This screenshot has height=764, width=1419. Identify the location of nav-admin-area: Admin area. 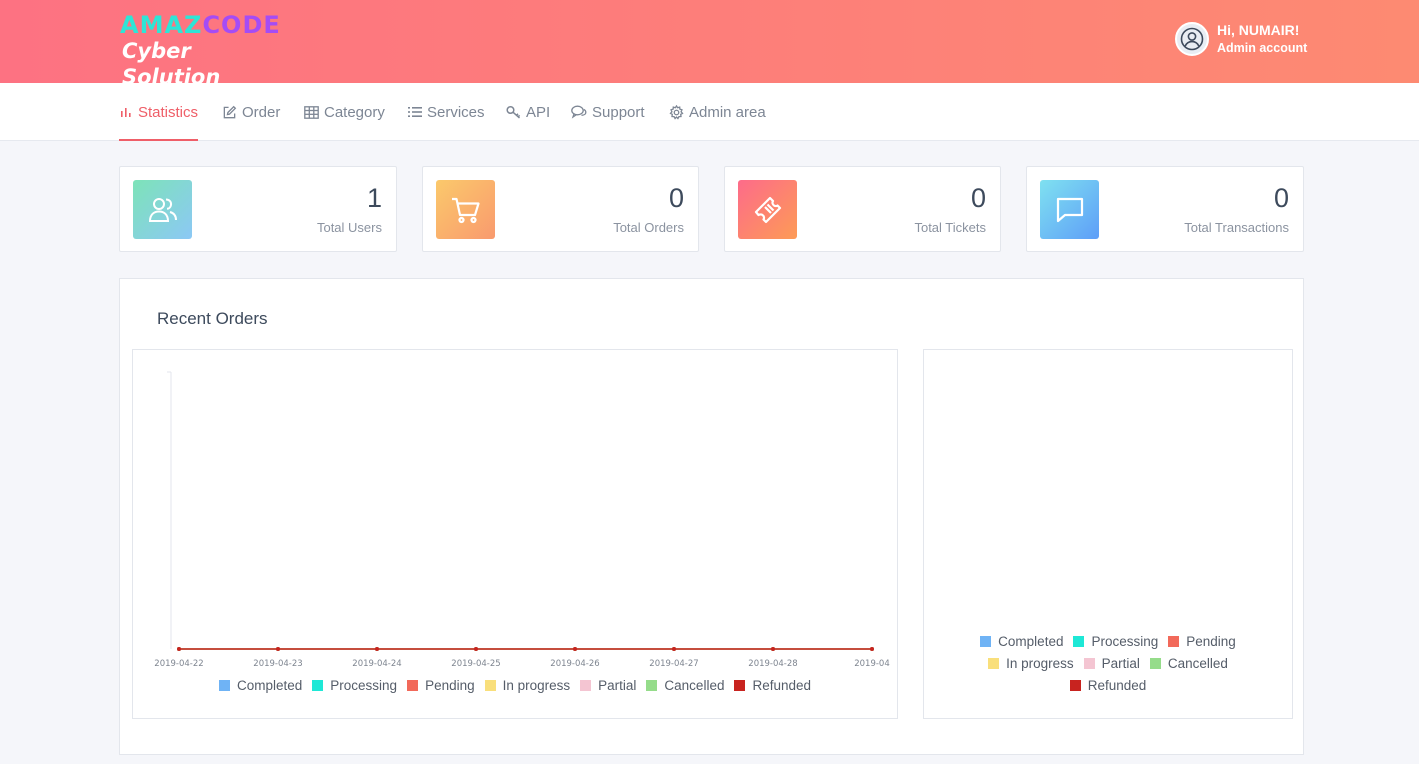
(717, 112).